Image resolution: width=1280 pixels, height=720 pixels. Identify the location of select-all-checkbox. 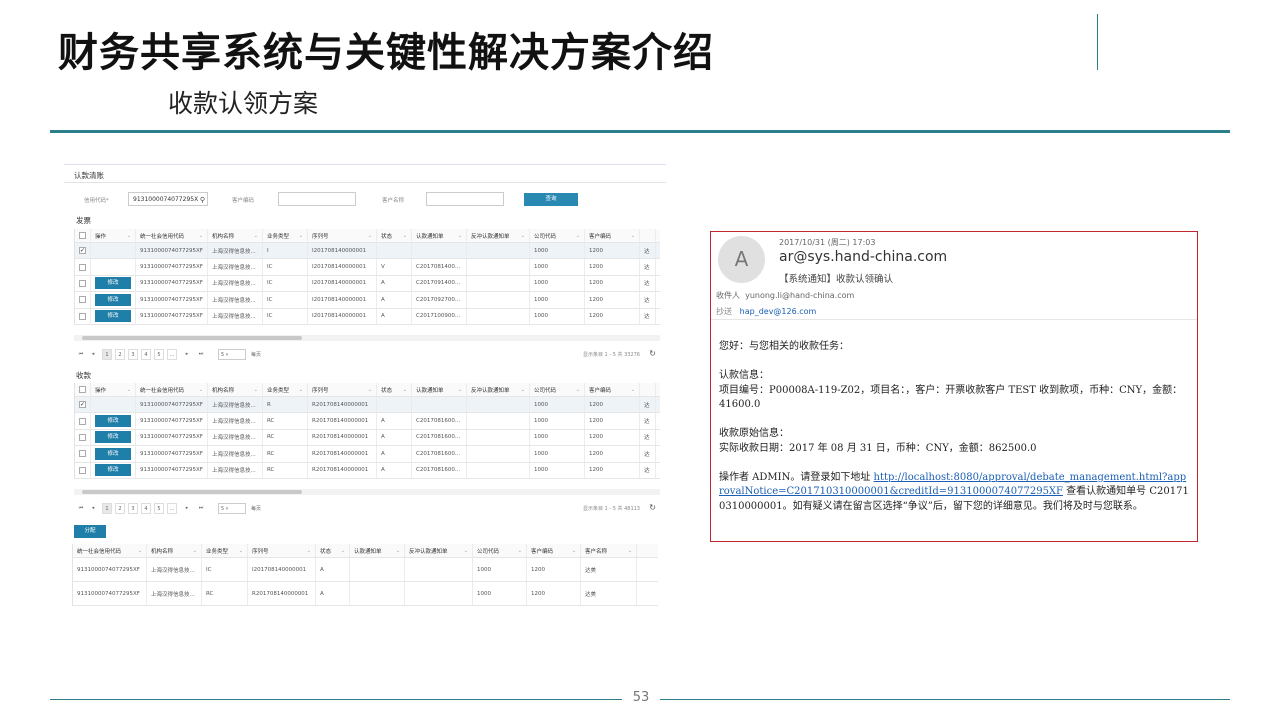
(82, 235).